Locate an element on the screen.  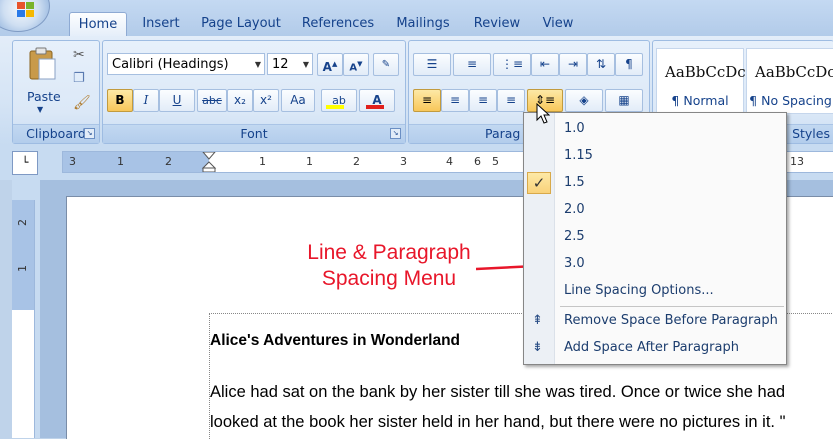
font-family-value: Calibri (Headings) is located at coordinates (170, 64).